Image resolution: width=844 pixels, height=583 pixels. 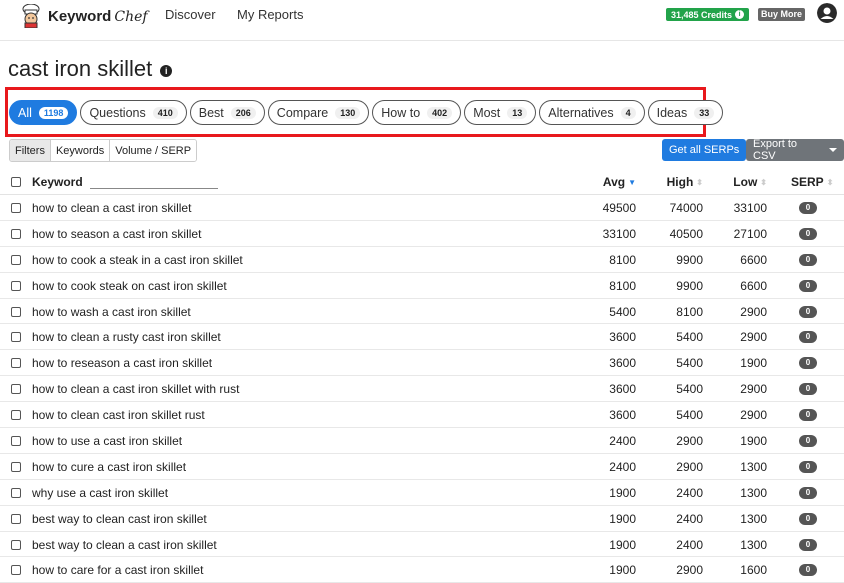 I want to click on serp-column-header: SERP ⬍, so click(x=812, y=182).